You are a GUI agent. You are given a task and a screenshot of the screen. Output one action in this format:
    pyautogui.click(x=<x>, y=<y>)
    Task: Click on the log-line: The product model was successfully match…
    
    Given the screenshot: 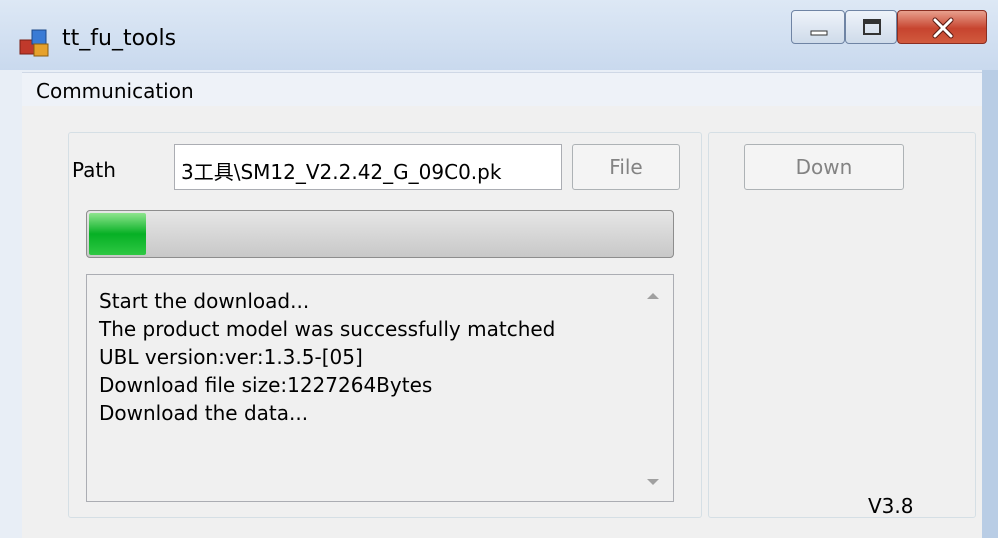 What is the action you would take?
    pyautogui.click(x=327, y=329)
    